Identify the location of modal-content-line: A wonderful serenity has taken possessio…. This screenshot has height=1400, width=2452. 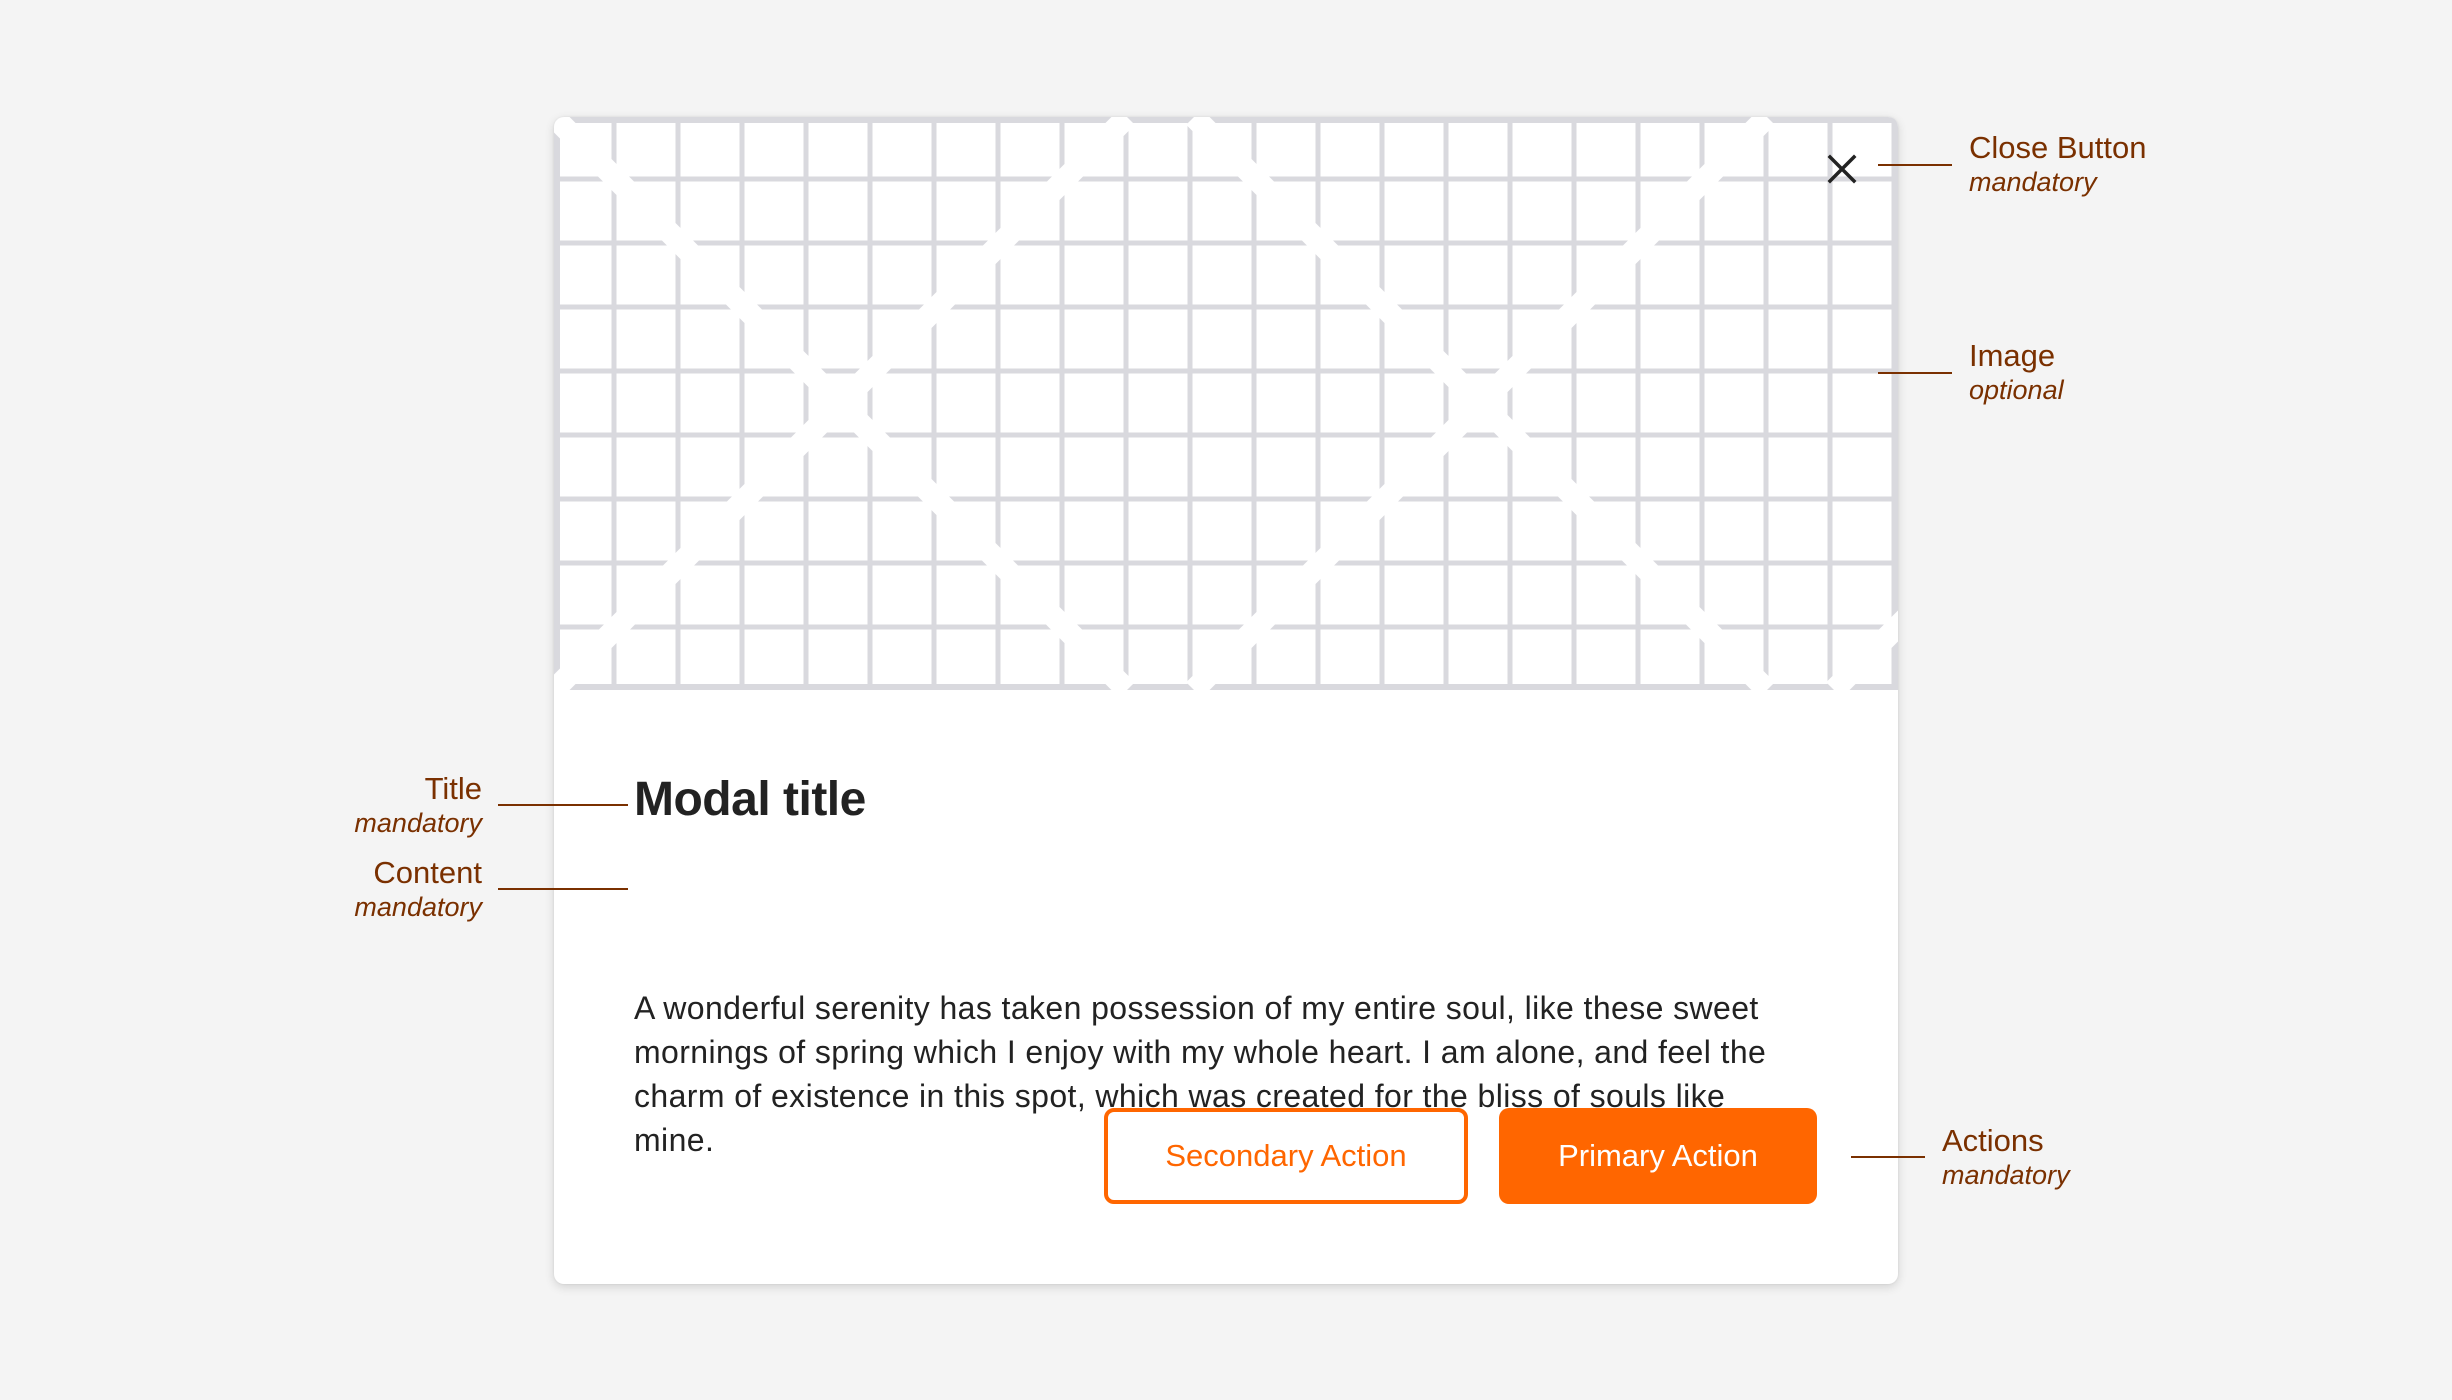
(1196, 1008).